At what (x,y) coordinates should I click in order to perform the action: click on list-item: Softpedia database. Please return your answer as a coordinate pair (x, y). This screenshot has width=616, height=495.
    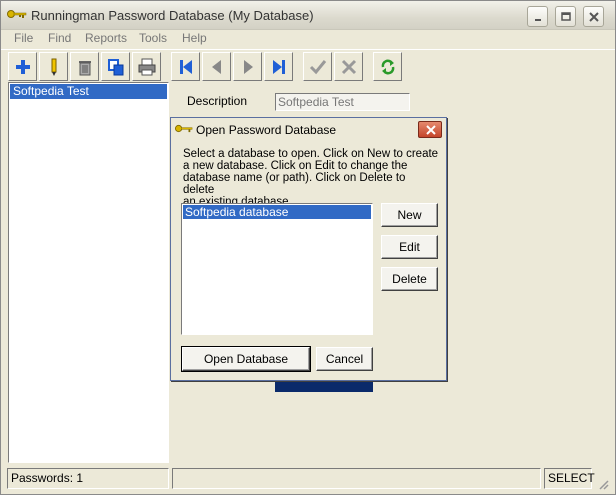
    Looking at the image, I should click on (277, 212).